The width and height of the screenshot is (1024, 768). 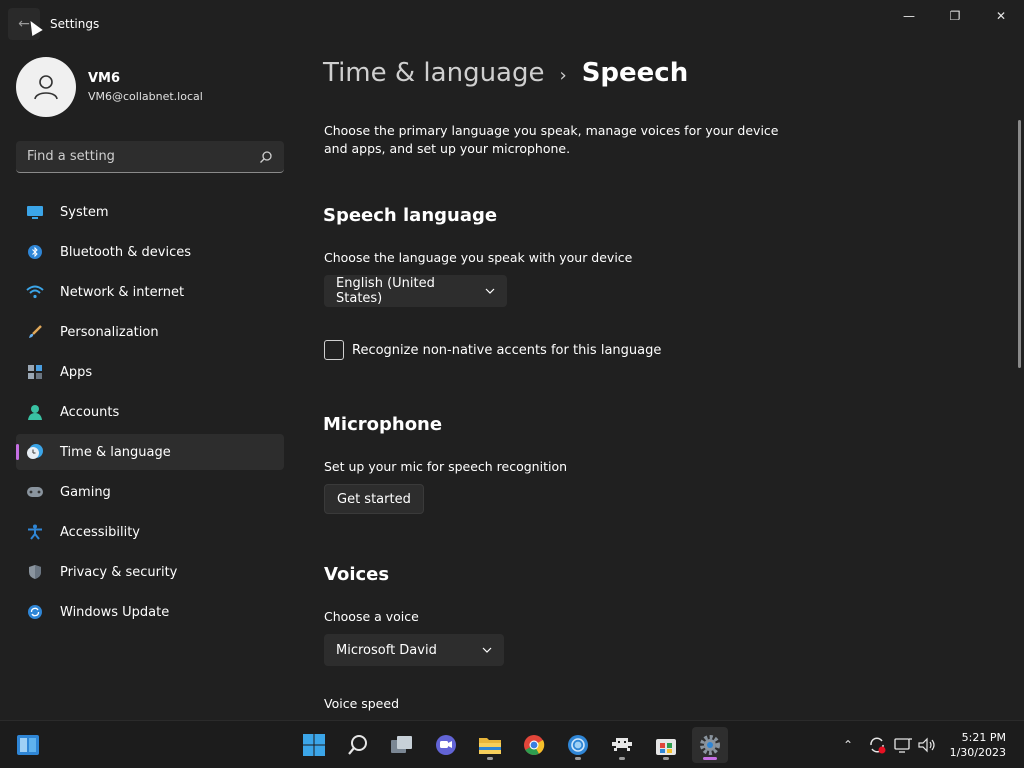 What do you see at coordinates (410, 215) in the screenshot?
I see `speech-language-heading: Speech language` at bounding box center [410, 215].